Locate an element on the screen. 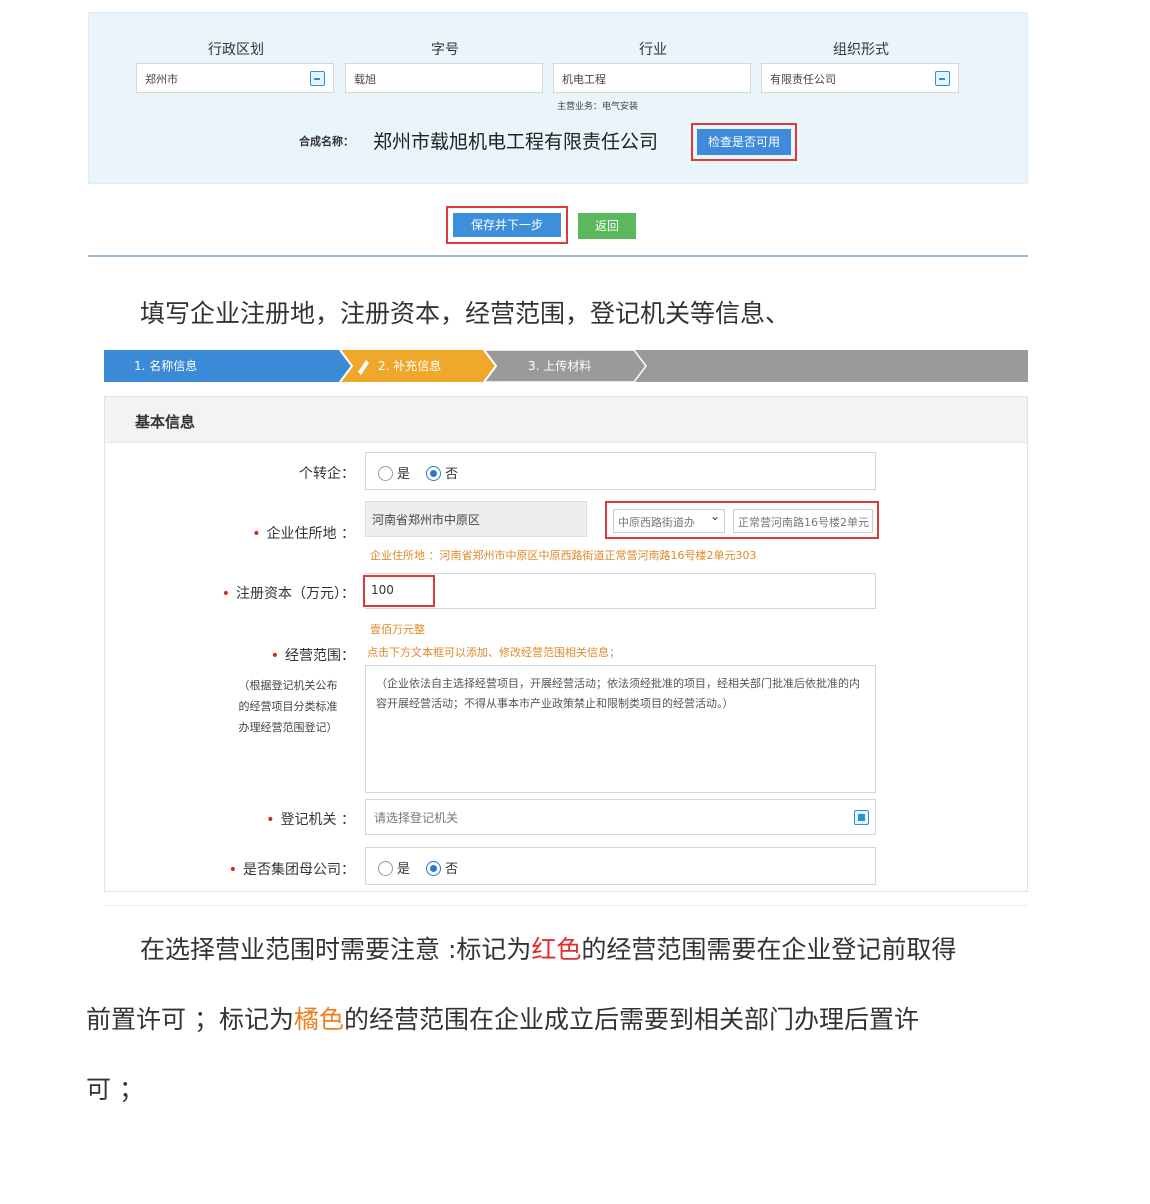 Image resolution: width=1150 pixels, height=1204 pixels. trade-name-value: 载旭 is located at coordinates (365, 79).